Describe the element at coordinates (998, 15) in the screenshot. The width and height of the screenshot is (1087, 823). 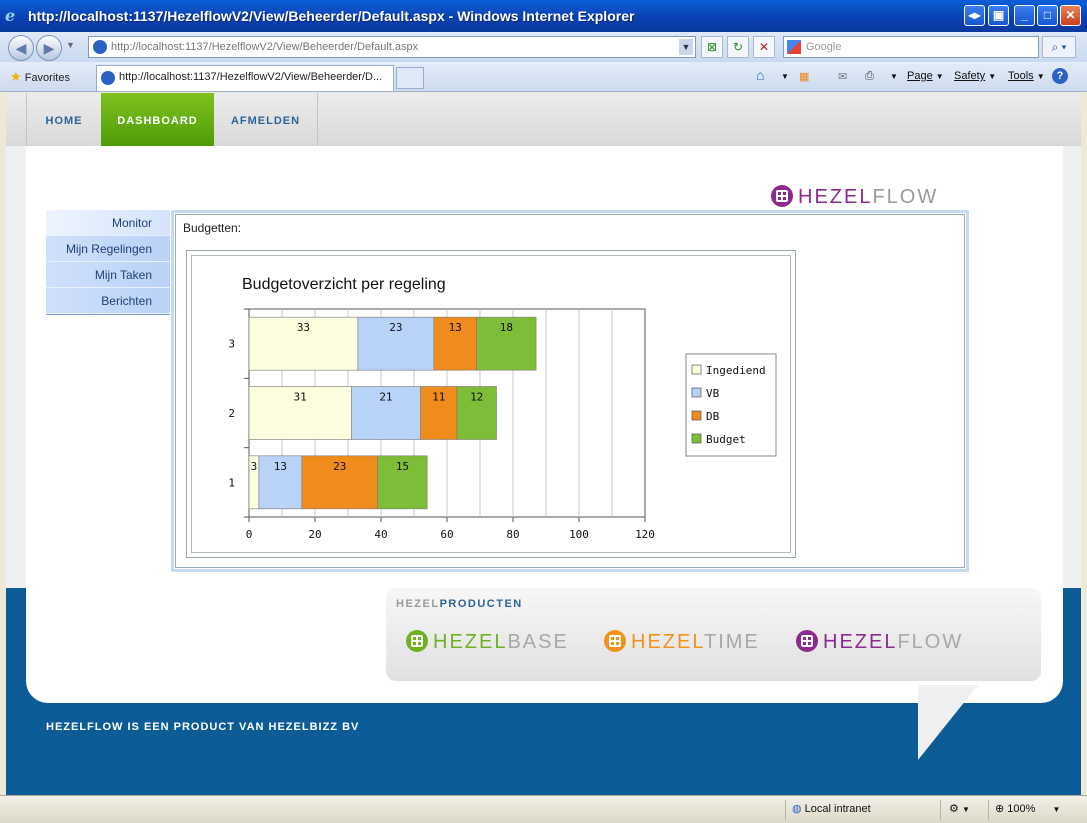
I see `flip-window-icon: ▣` at that location.